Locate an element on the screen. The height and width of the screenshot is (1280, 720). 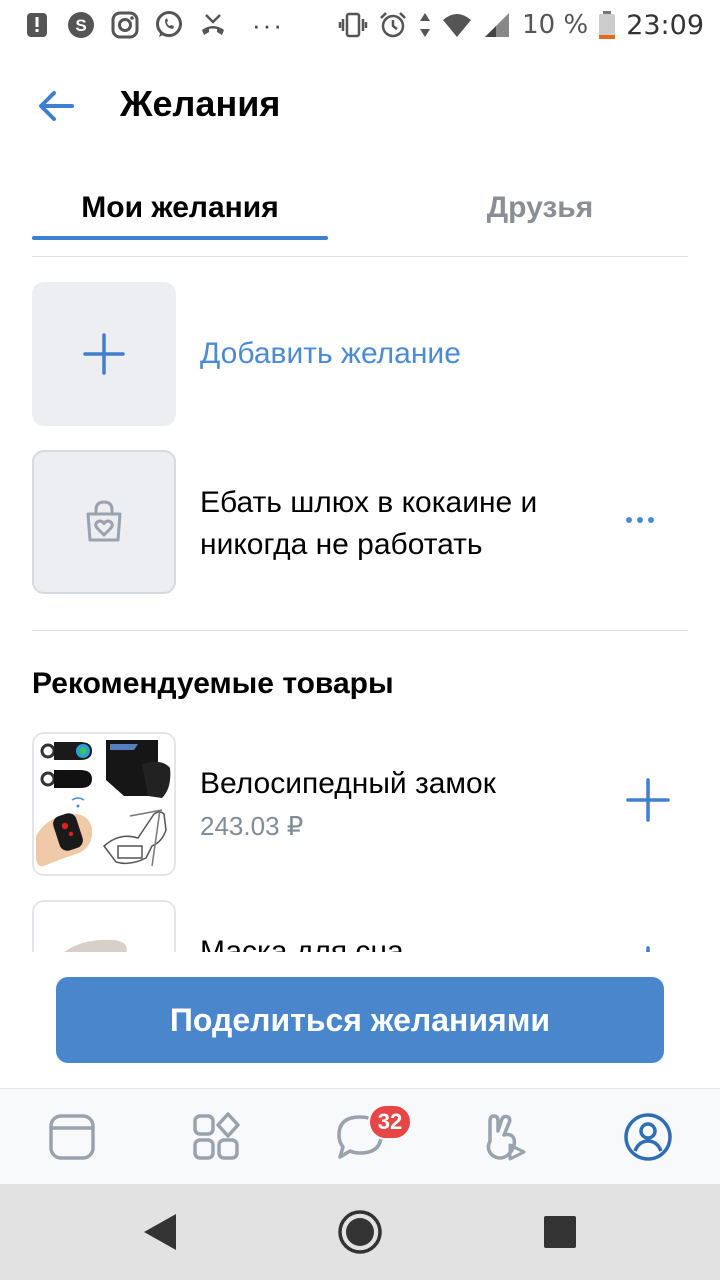
add-wish-button: Добавить желание is located at coordinates (330, 354).